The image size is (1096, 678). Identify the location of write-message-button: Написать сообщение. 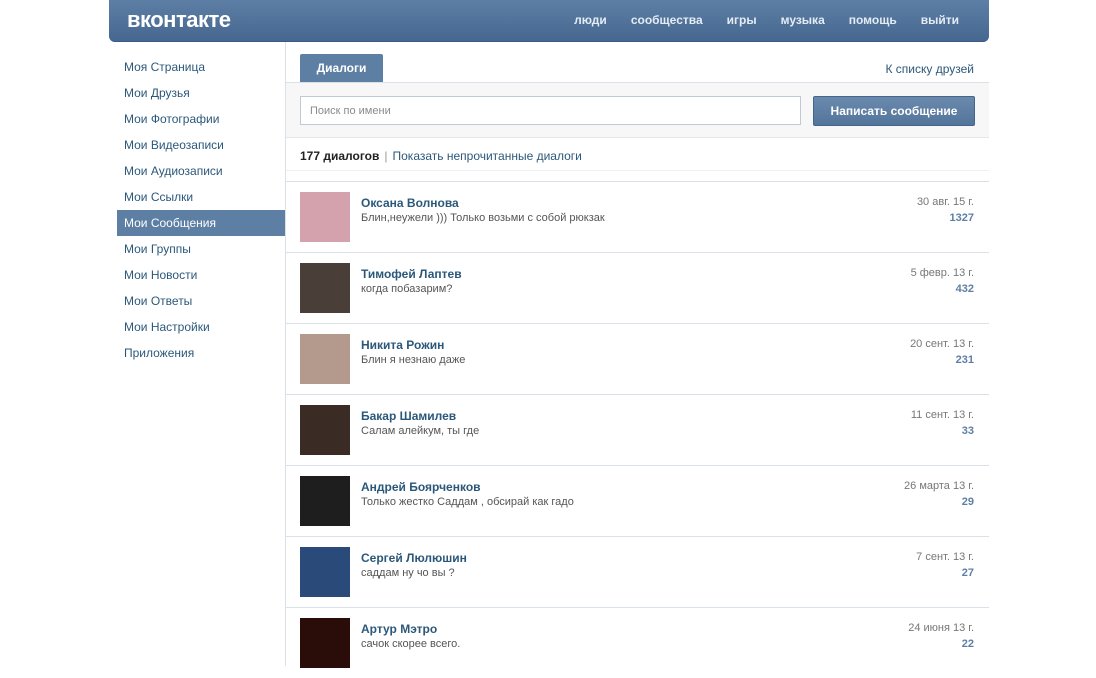
(894, 111).